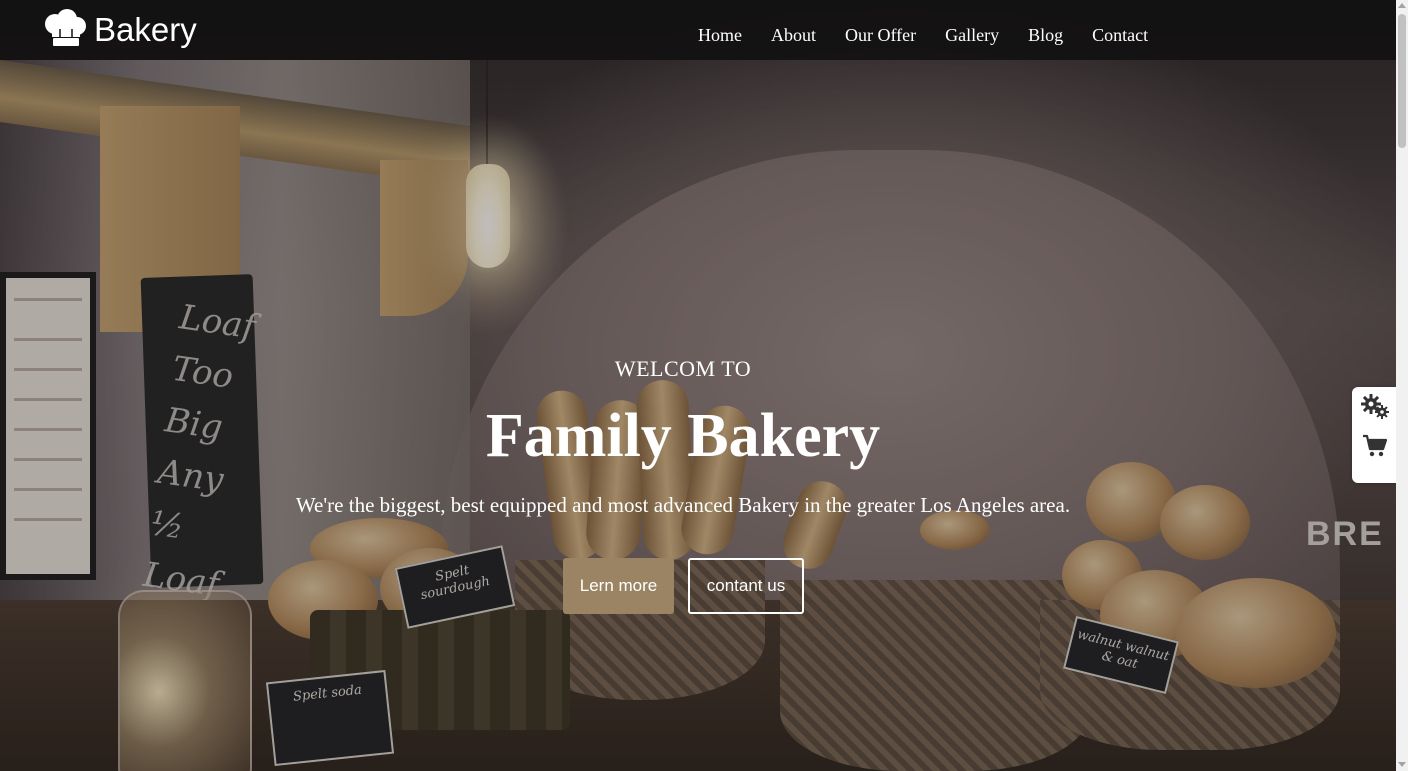 The image size is (1408, 771). I want to click on scroll-thumb, so click(1402, 81).